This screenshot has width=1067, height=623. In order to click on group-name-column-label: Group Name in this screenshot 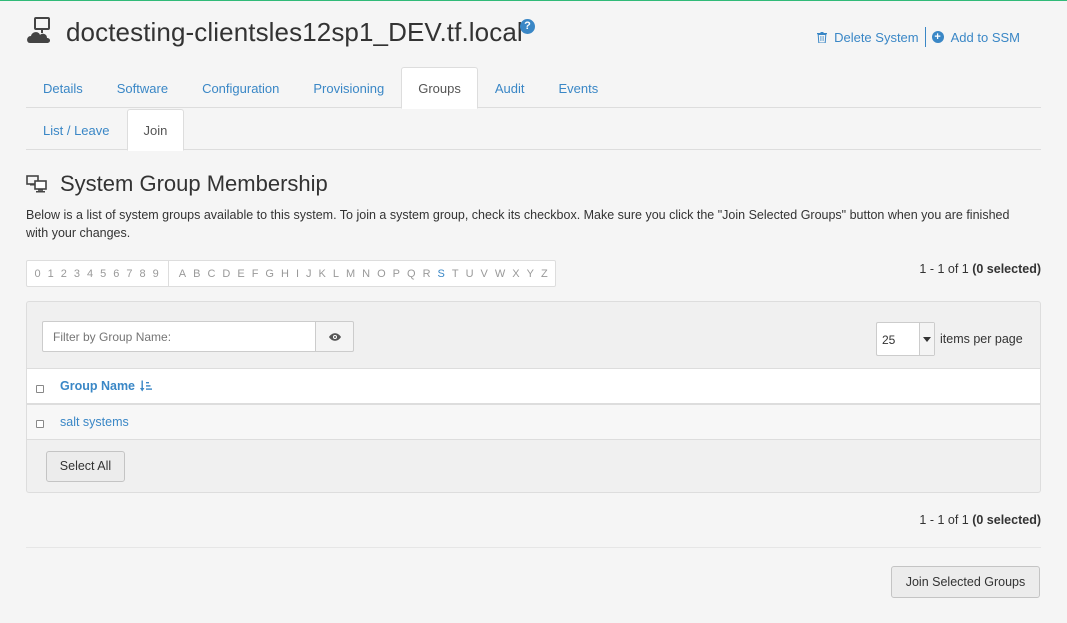, I will do `click(98, 386)`.